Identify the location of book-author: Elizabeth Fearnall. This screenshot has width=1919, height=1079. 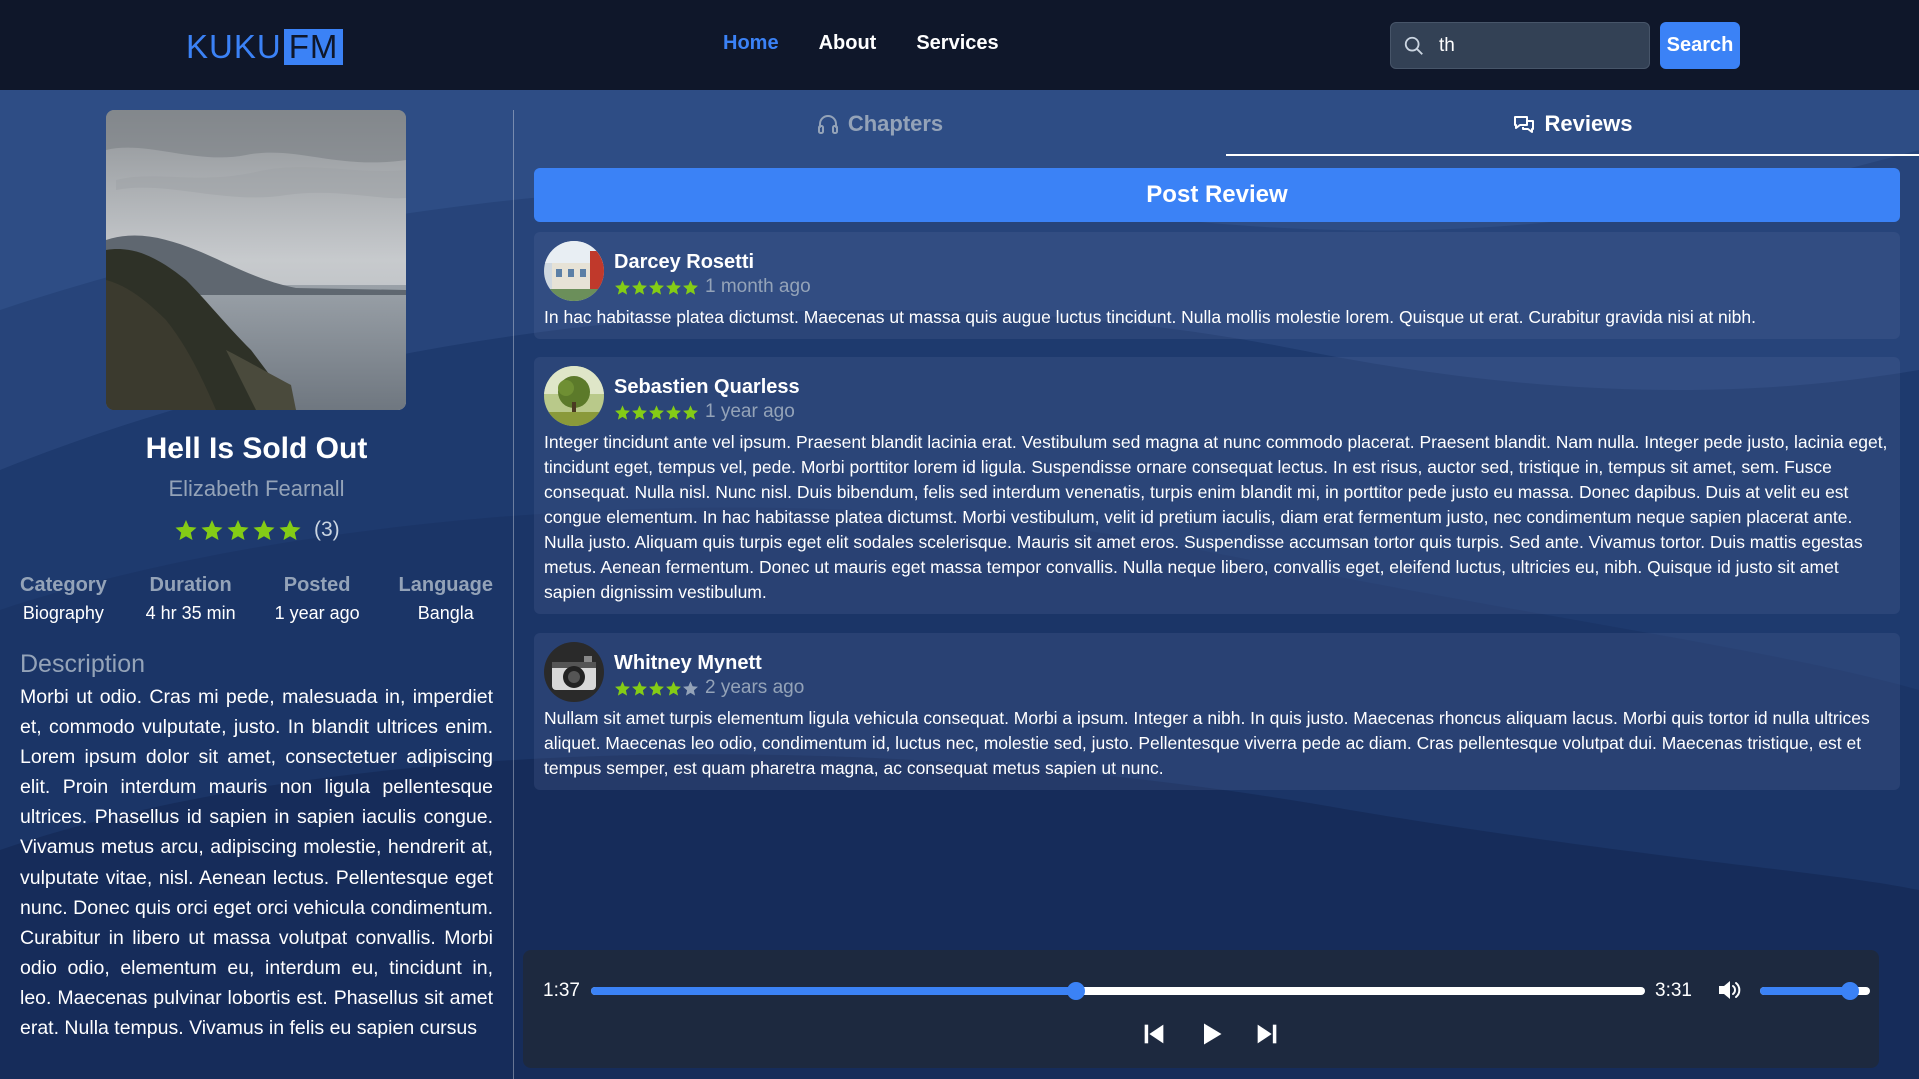
(256, 489).